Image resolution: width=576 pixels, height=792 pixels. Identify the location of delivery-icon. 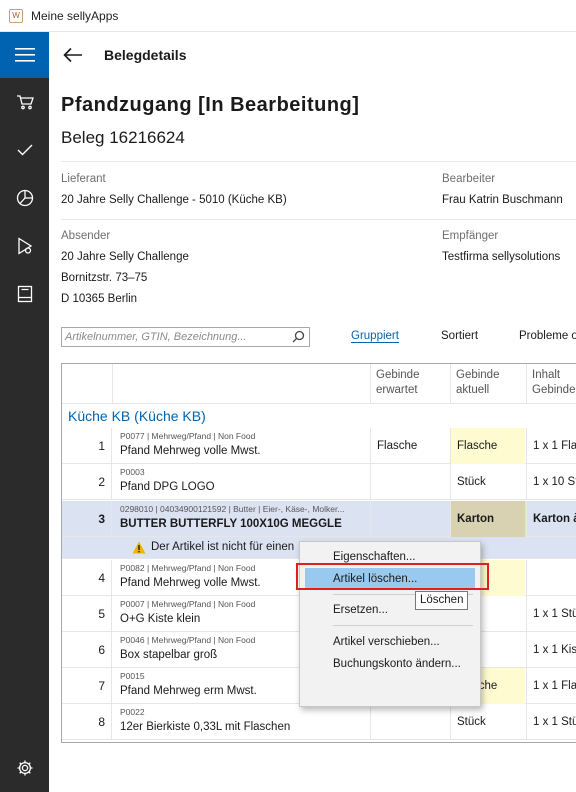
(24, 246).